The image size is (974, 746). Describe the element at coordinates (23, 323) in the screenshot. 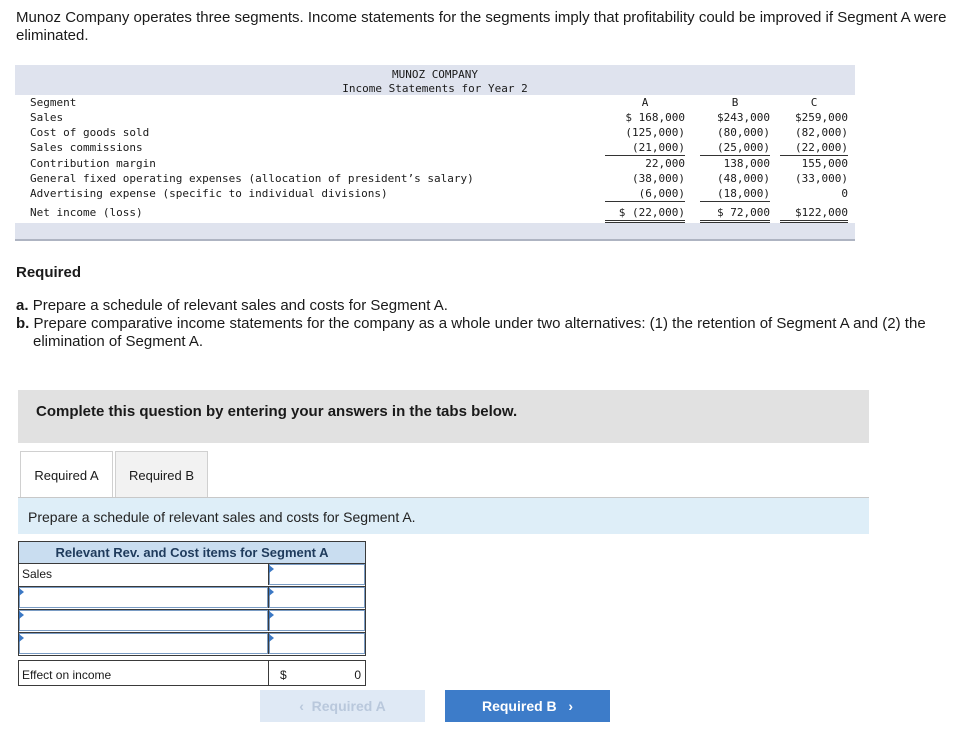

I see `item-marker: b.` at that location.